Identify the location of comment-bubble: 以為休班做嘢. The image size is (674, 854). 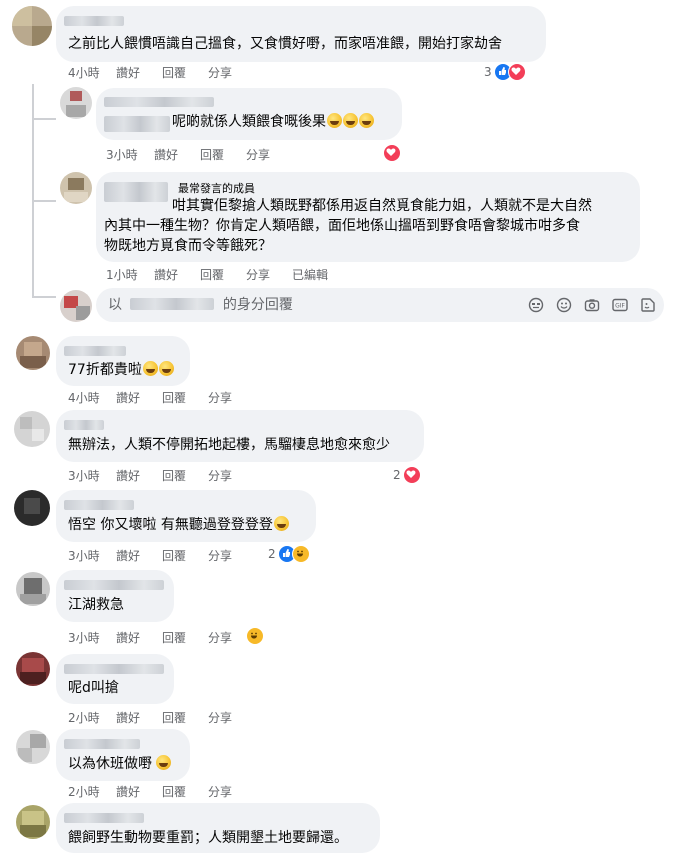
(123, 755).